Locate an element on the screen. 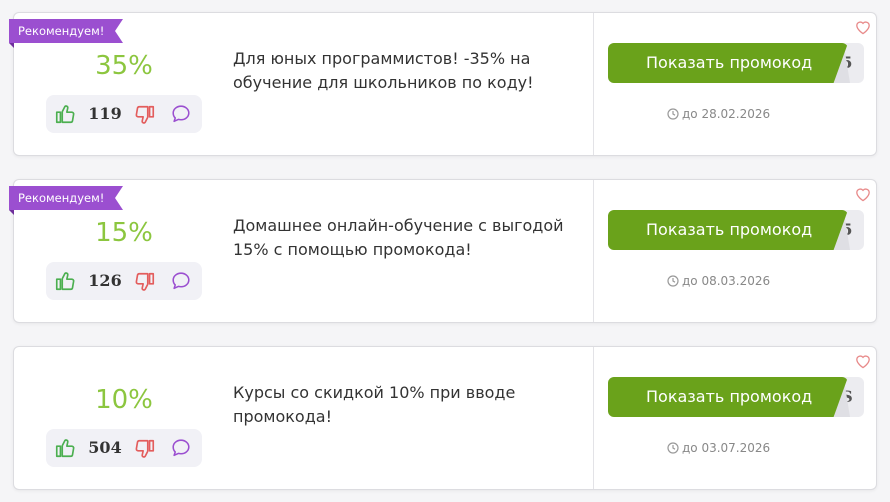 This screenshot has width=890, height=502. vote-panel: 504 is located at coordinates (124, 448).